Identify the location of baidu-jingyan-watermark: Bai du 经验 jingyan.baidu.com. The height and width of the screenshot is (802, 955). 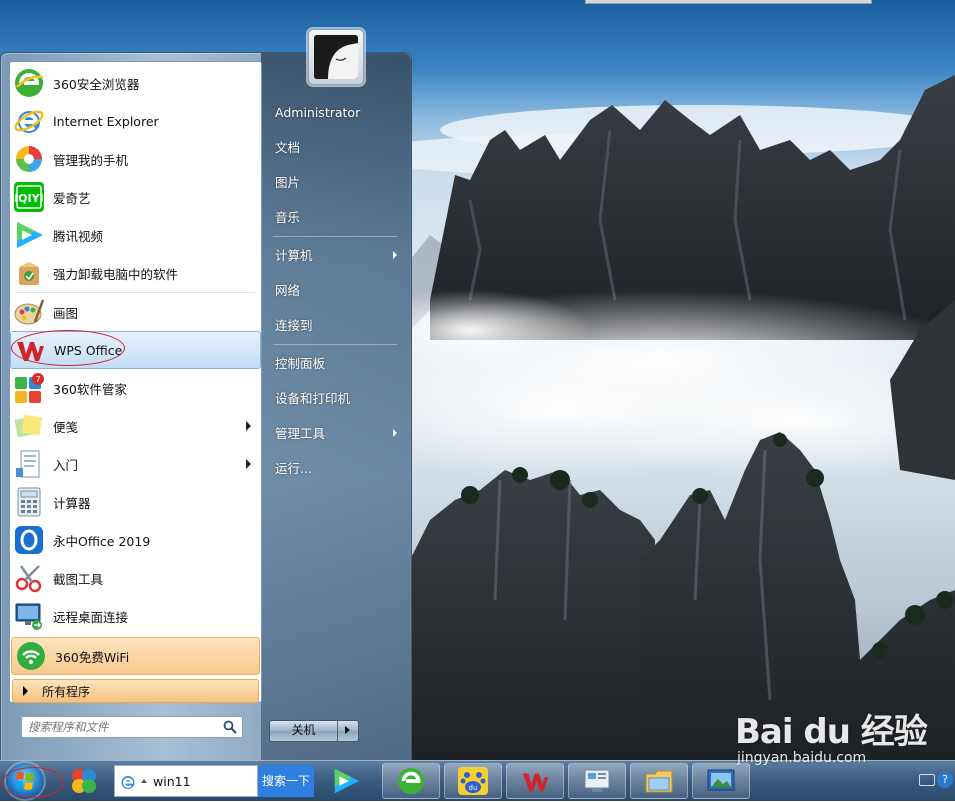
(845, 733).